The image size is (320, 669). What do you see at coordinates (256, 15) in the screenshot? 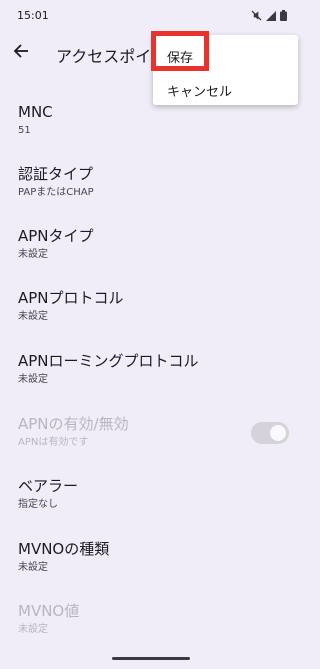
I see `mute-icon` at bounding box center [256, 15].